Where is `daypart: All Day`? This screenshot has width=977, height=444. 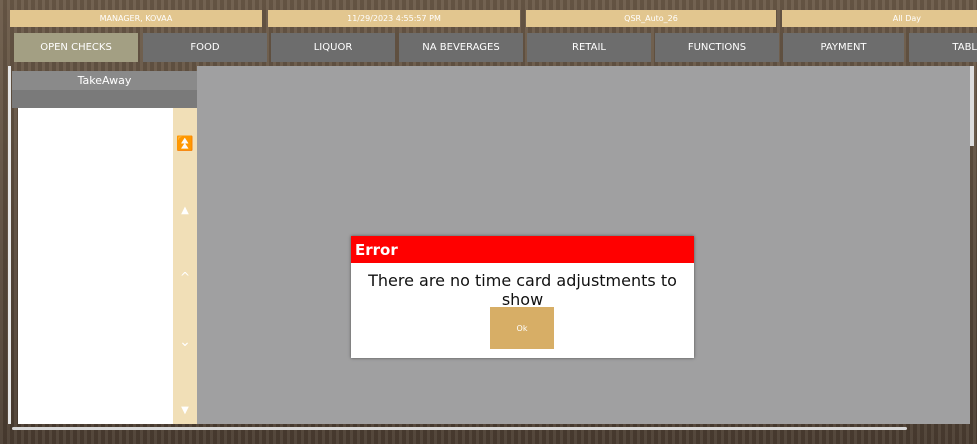 daypart: All Day is located at coordinates (879, 18).